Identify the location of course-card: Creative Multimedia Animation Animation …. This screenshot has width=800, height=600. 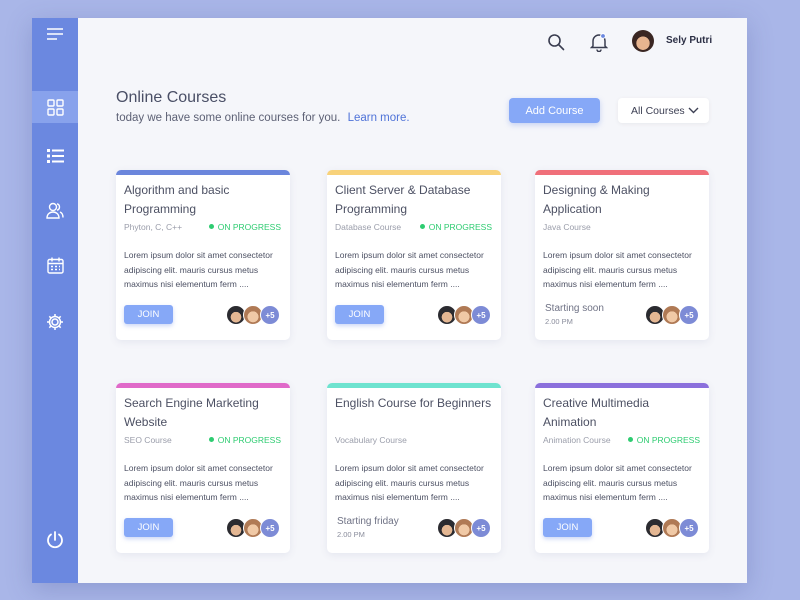
(622, 468).